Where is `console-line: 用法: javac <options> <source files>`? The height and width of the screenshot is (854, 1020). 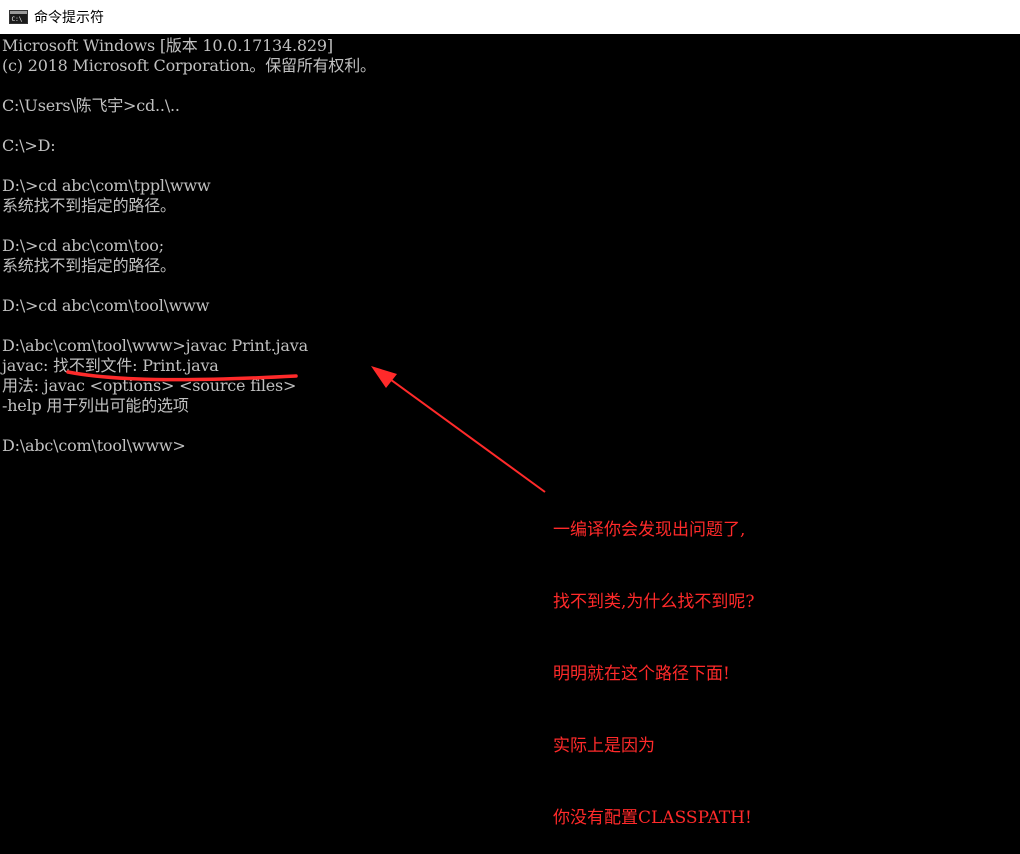
console-line: 用法: javac <options> <source files> is located at coordinates (149, 385).